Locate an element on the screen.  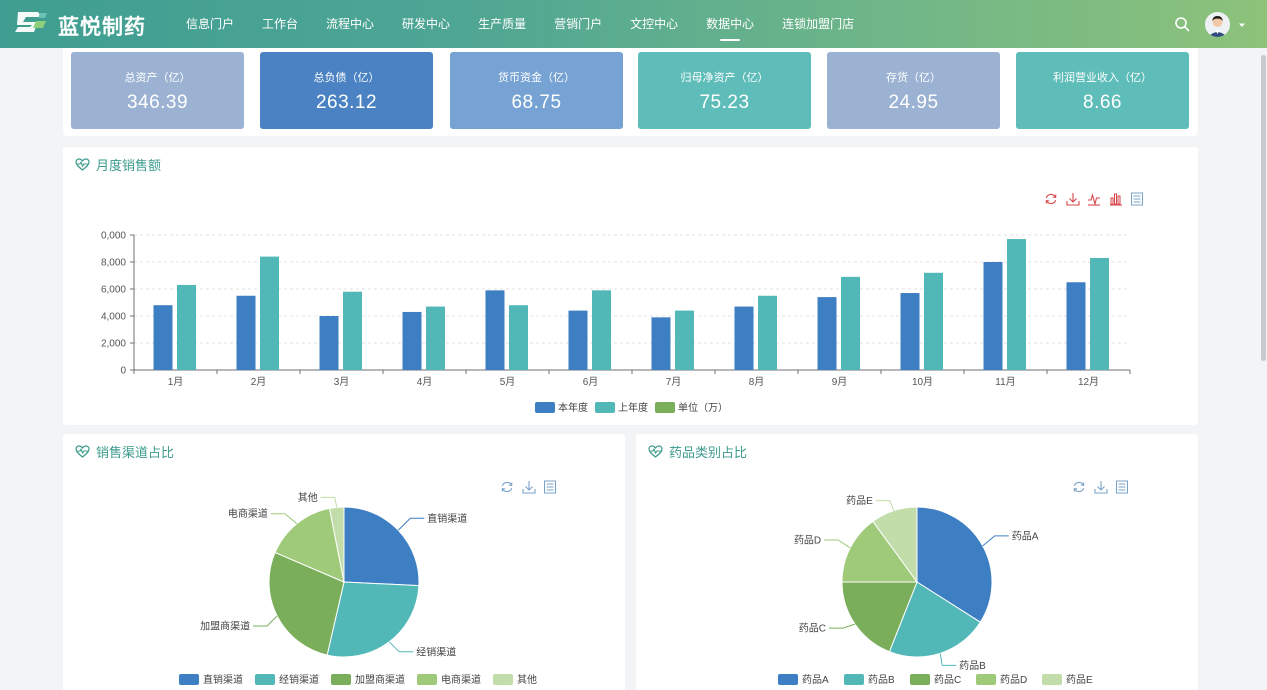
nav-item-marketing-portal: 营销门户 is located at coordinates (578, 24).